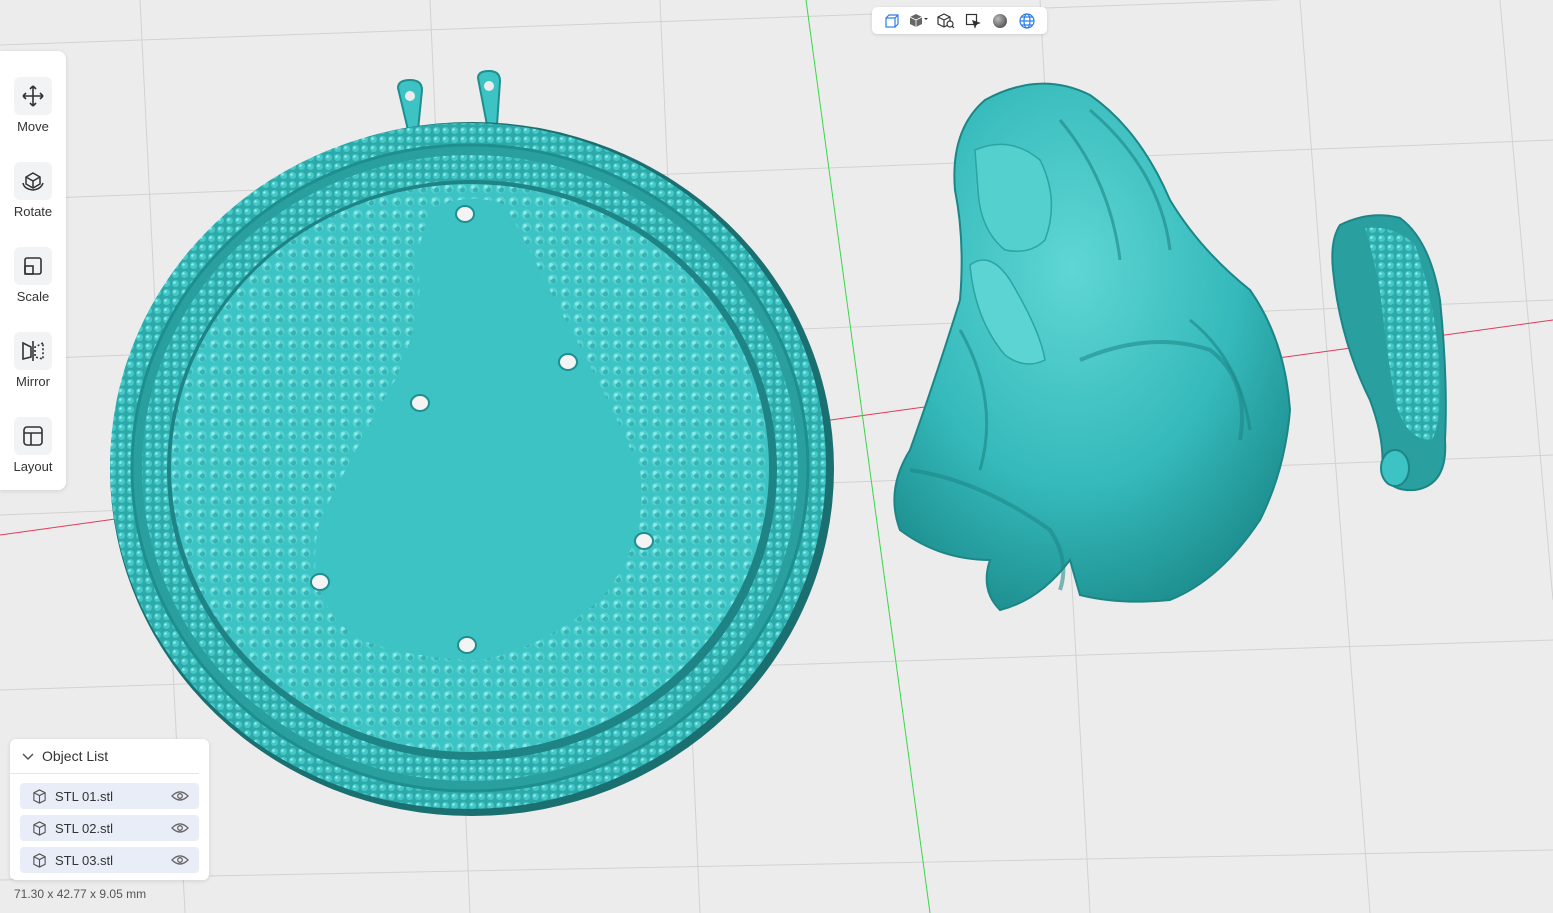 This screenshot has width=1553, height=913. I want to click on move-tool: Move, so click(33, 106).